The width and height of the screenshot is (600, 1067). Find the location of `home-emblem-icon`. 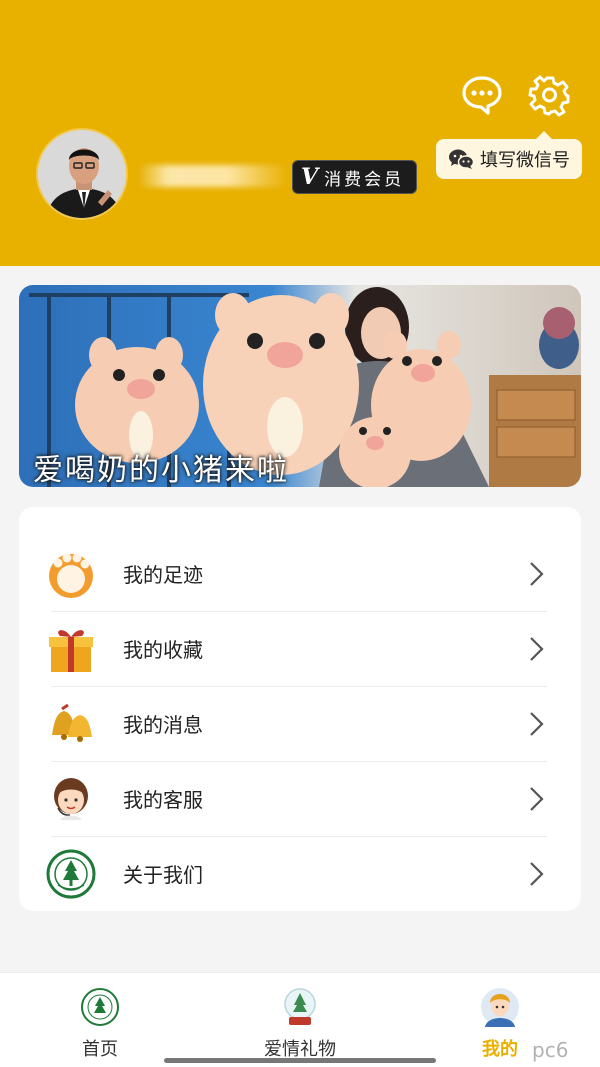

home-emblem-icon is located at coordinates (100, 1007).